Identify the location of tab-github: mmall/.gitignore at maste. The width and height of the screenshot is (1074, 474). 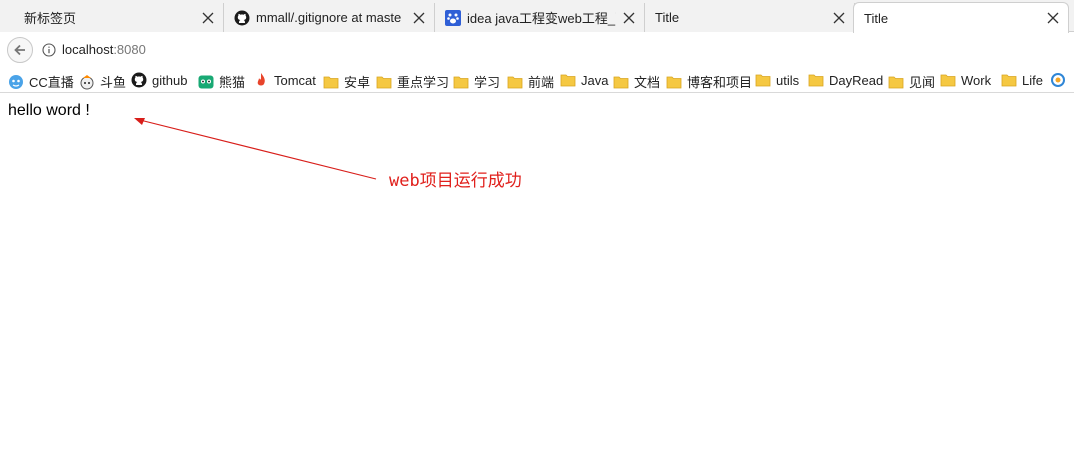
(329, 17).